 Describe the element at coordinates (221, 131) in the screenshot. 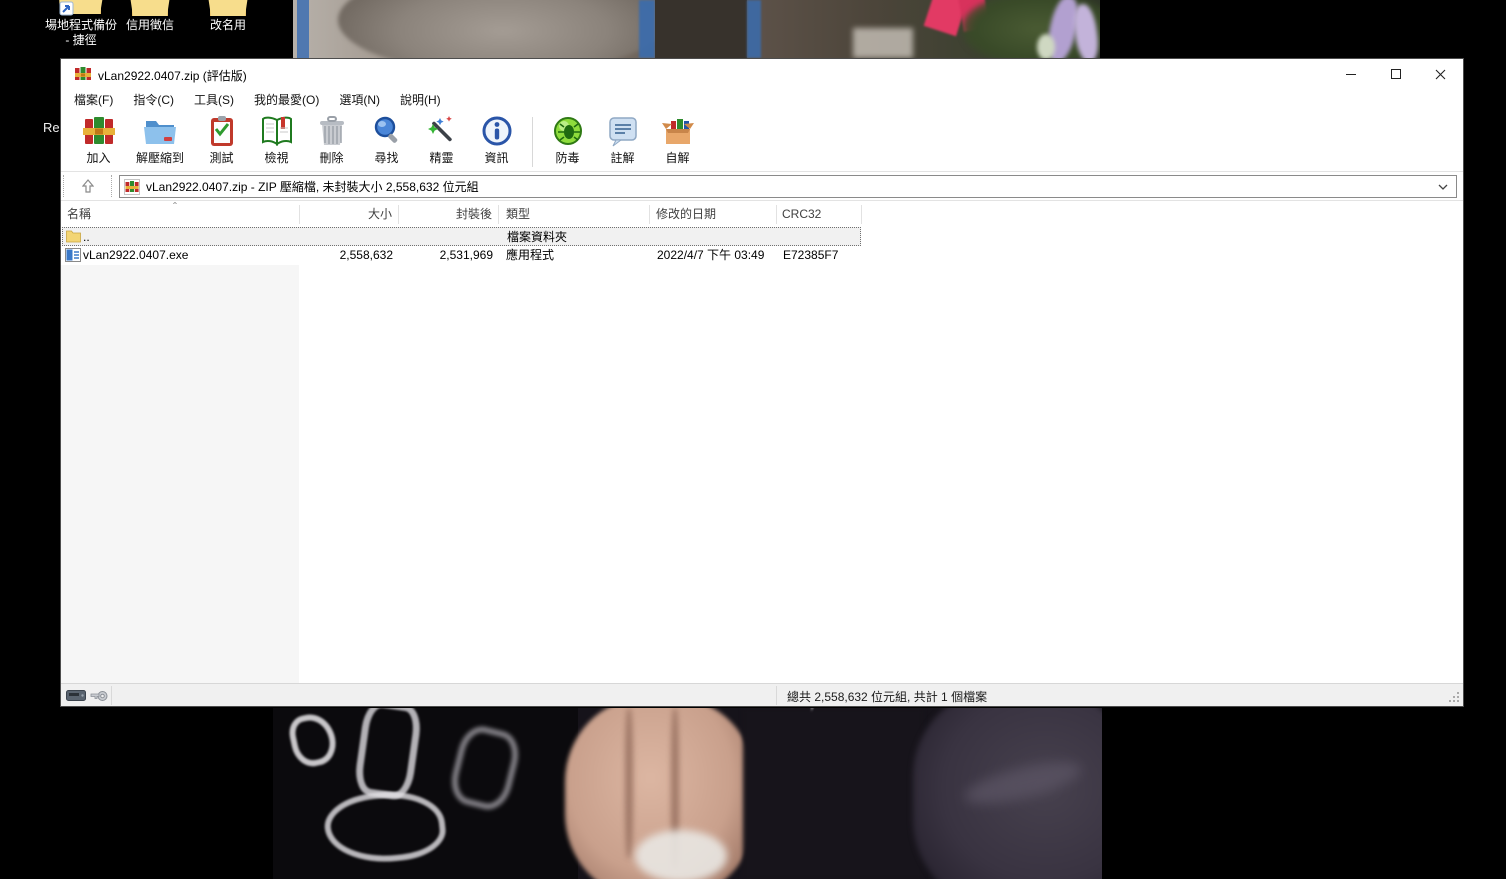

I see `test-icon` at that location.